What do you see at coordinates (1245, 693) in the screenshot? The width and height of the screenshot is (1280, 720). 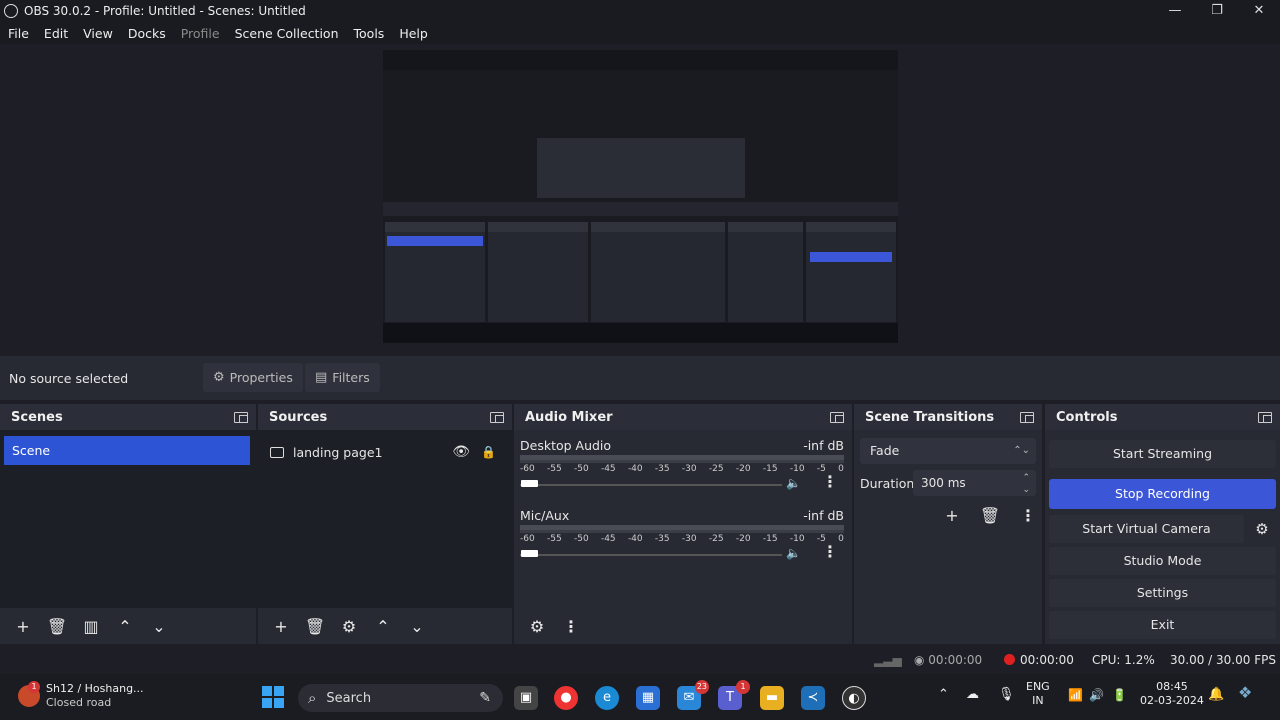 I see `copilot-icon: ❖` at bounding box center [1245, 693].